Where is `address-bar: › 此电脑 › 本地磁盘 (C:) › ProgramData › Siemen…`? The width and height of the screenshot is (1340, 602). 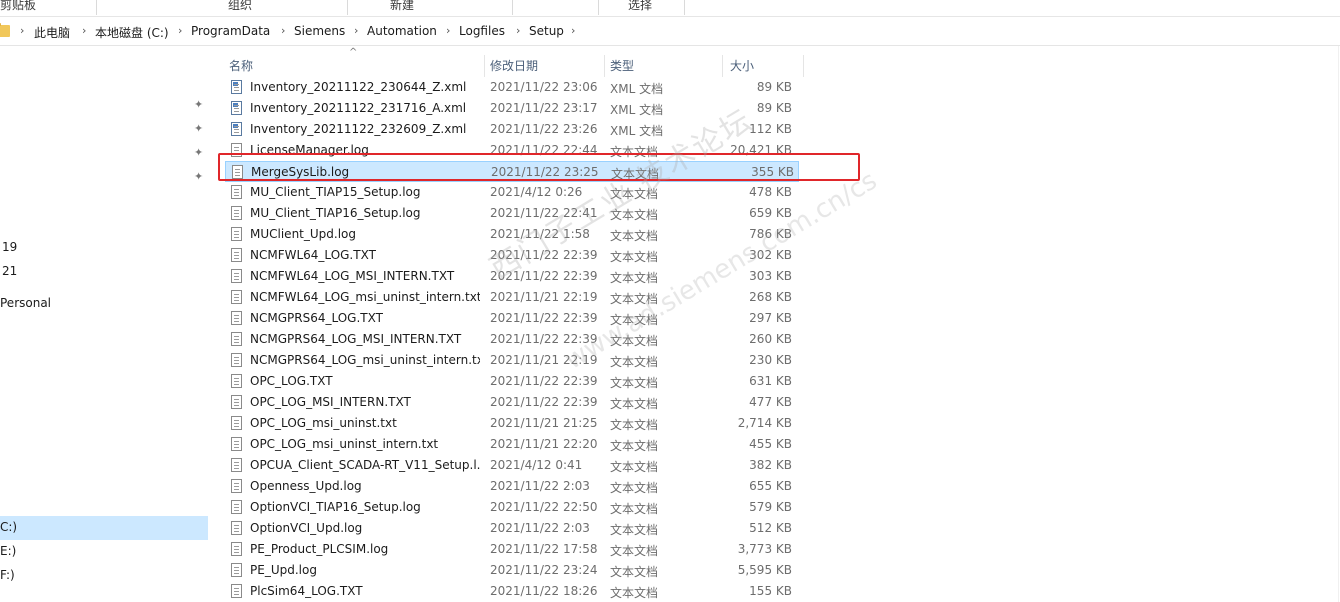
address-bar: › 此电脑 › 本地磁盘 (C:) › ProgramData › Siemen… is located at coordinates (670, 32).